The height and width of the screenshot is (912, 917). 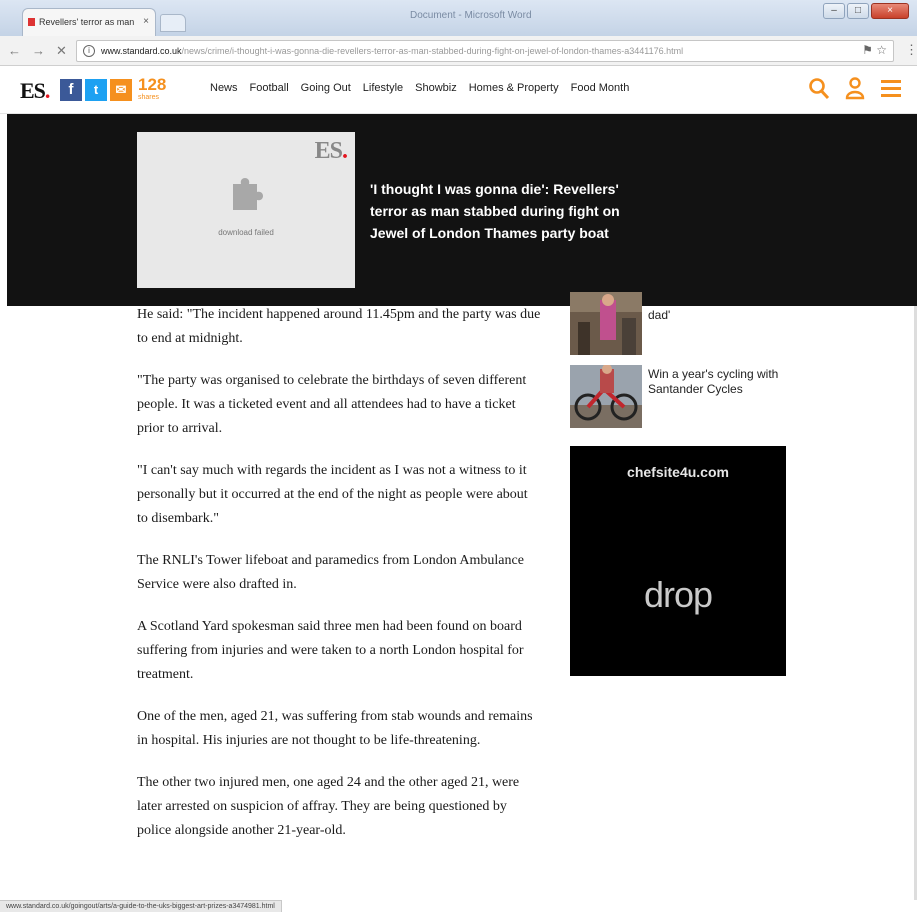 I want to click on advertisement: chefsite4u.com drop, so click(x=678, y=561).